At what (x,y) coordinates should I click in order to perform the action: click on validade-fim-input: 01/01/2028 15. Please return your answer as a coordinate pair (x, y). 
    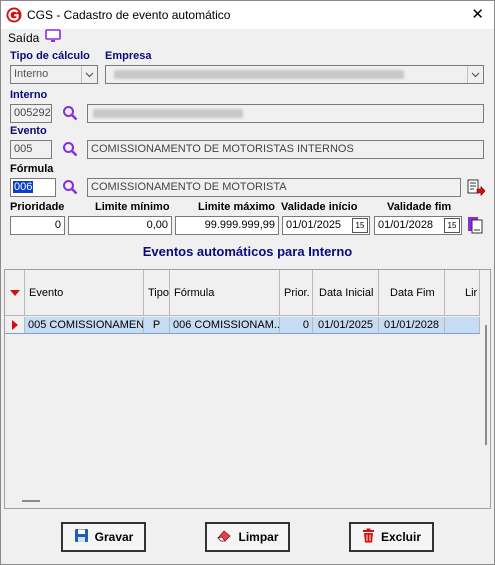
    Looking at the image, I should click on (418, 225).